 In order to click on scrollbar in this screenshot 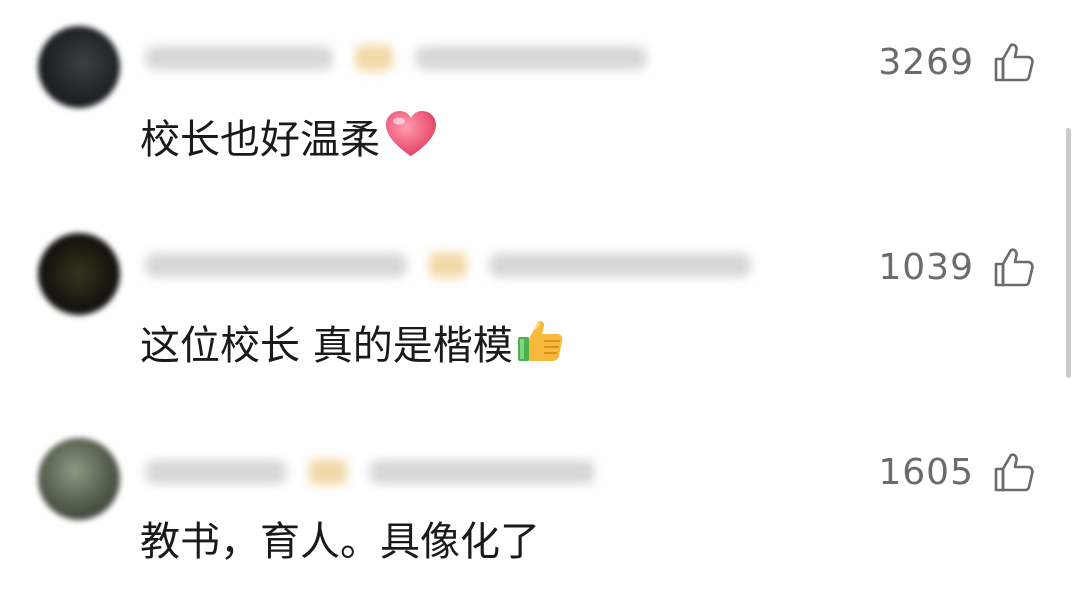, I will do `click(1068, 253)`.